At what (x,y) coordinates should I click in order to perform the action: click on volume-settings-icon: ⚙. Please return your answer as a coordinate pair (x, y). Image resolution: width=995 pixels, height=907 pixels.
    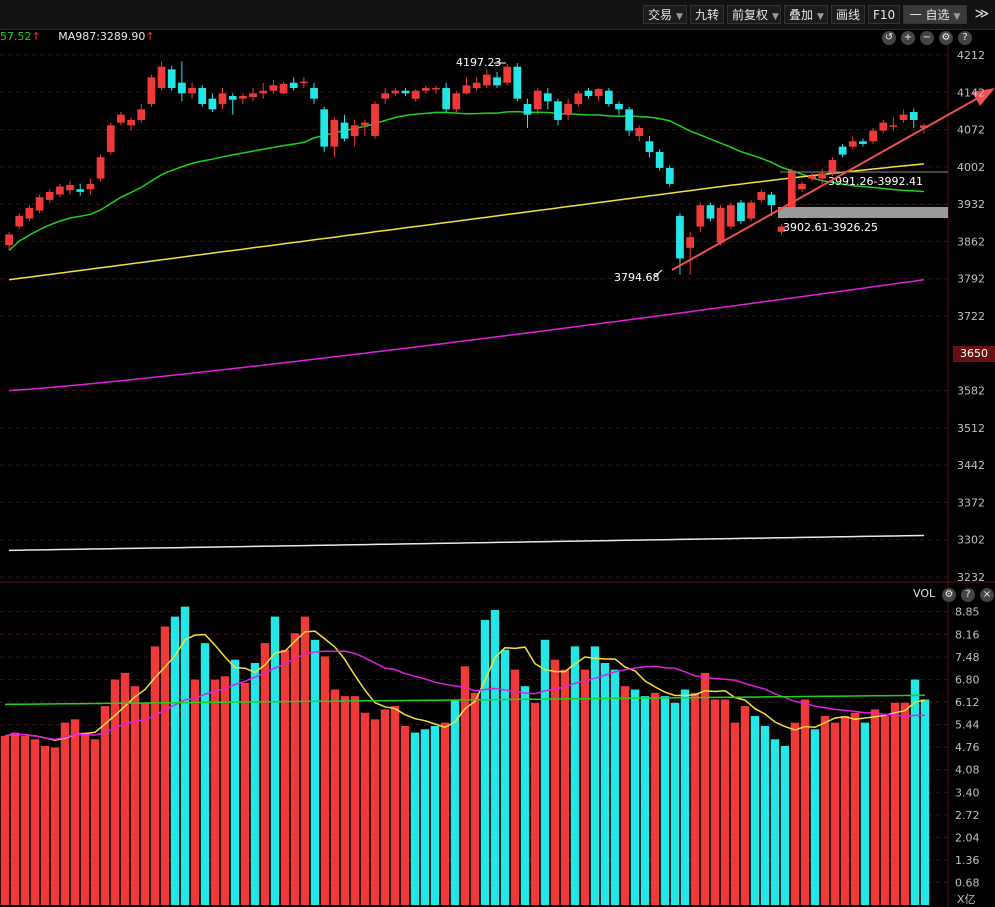
    Looking at the image, I should click on (949, 595).